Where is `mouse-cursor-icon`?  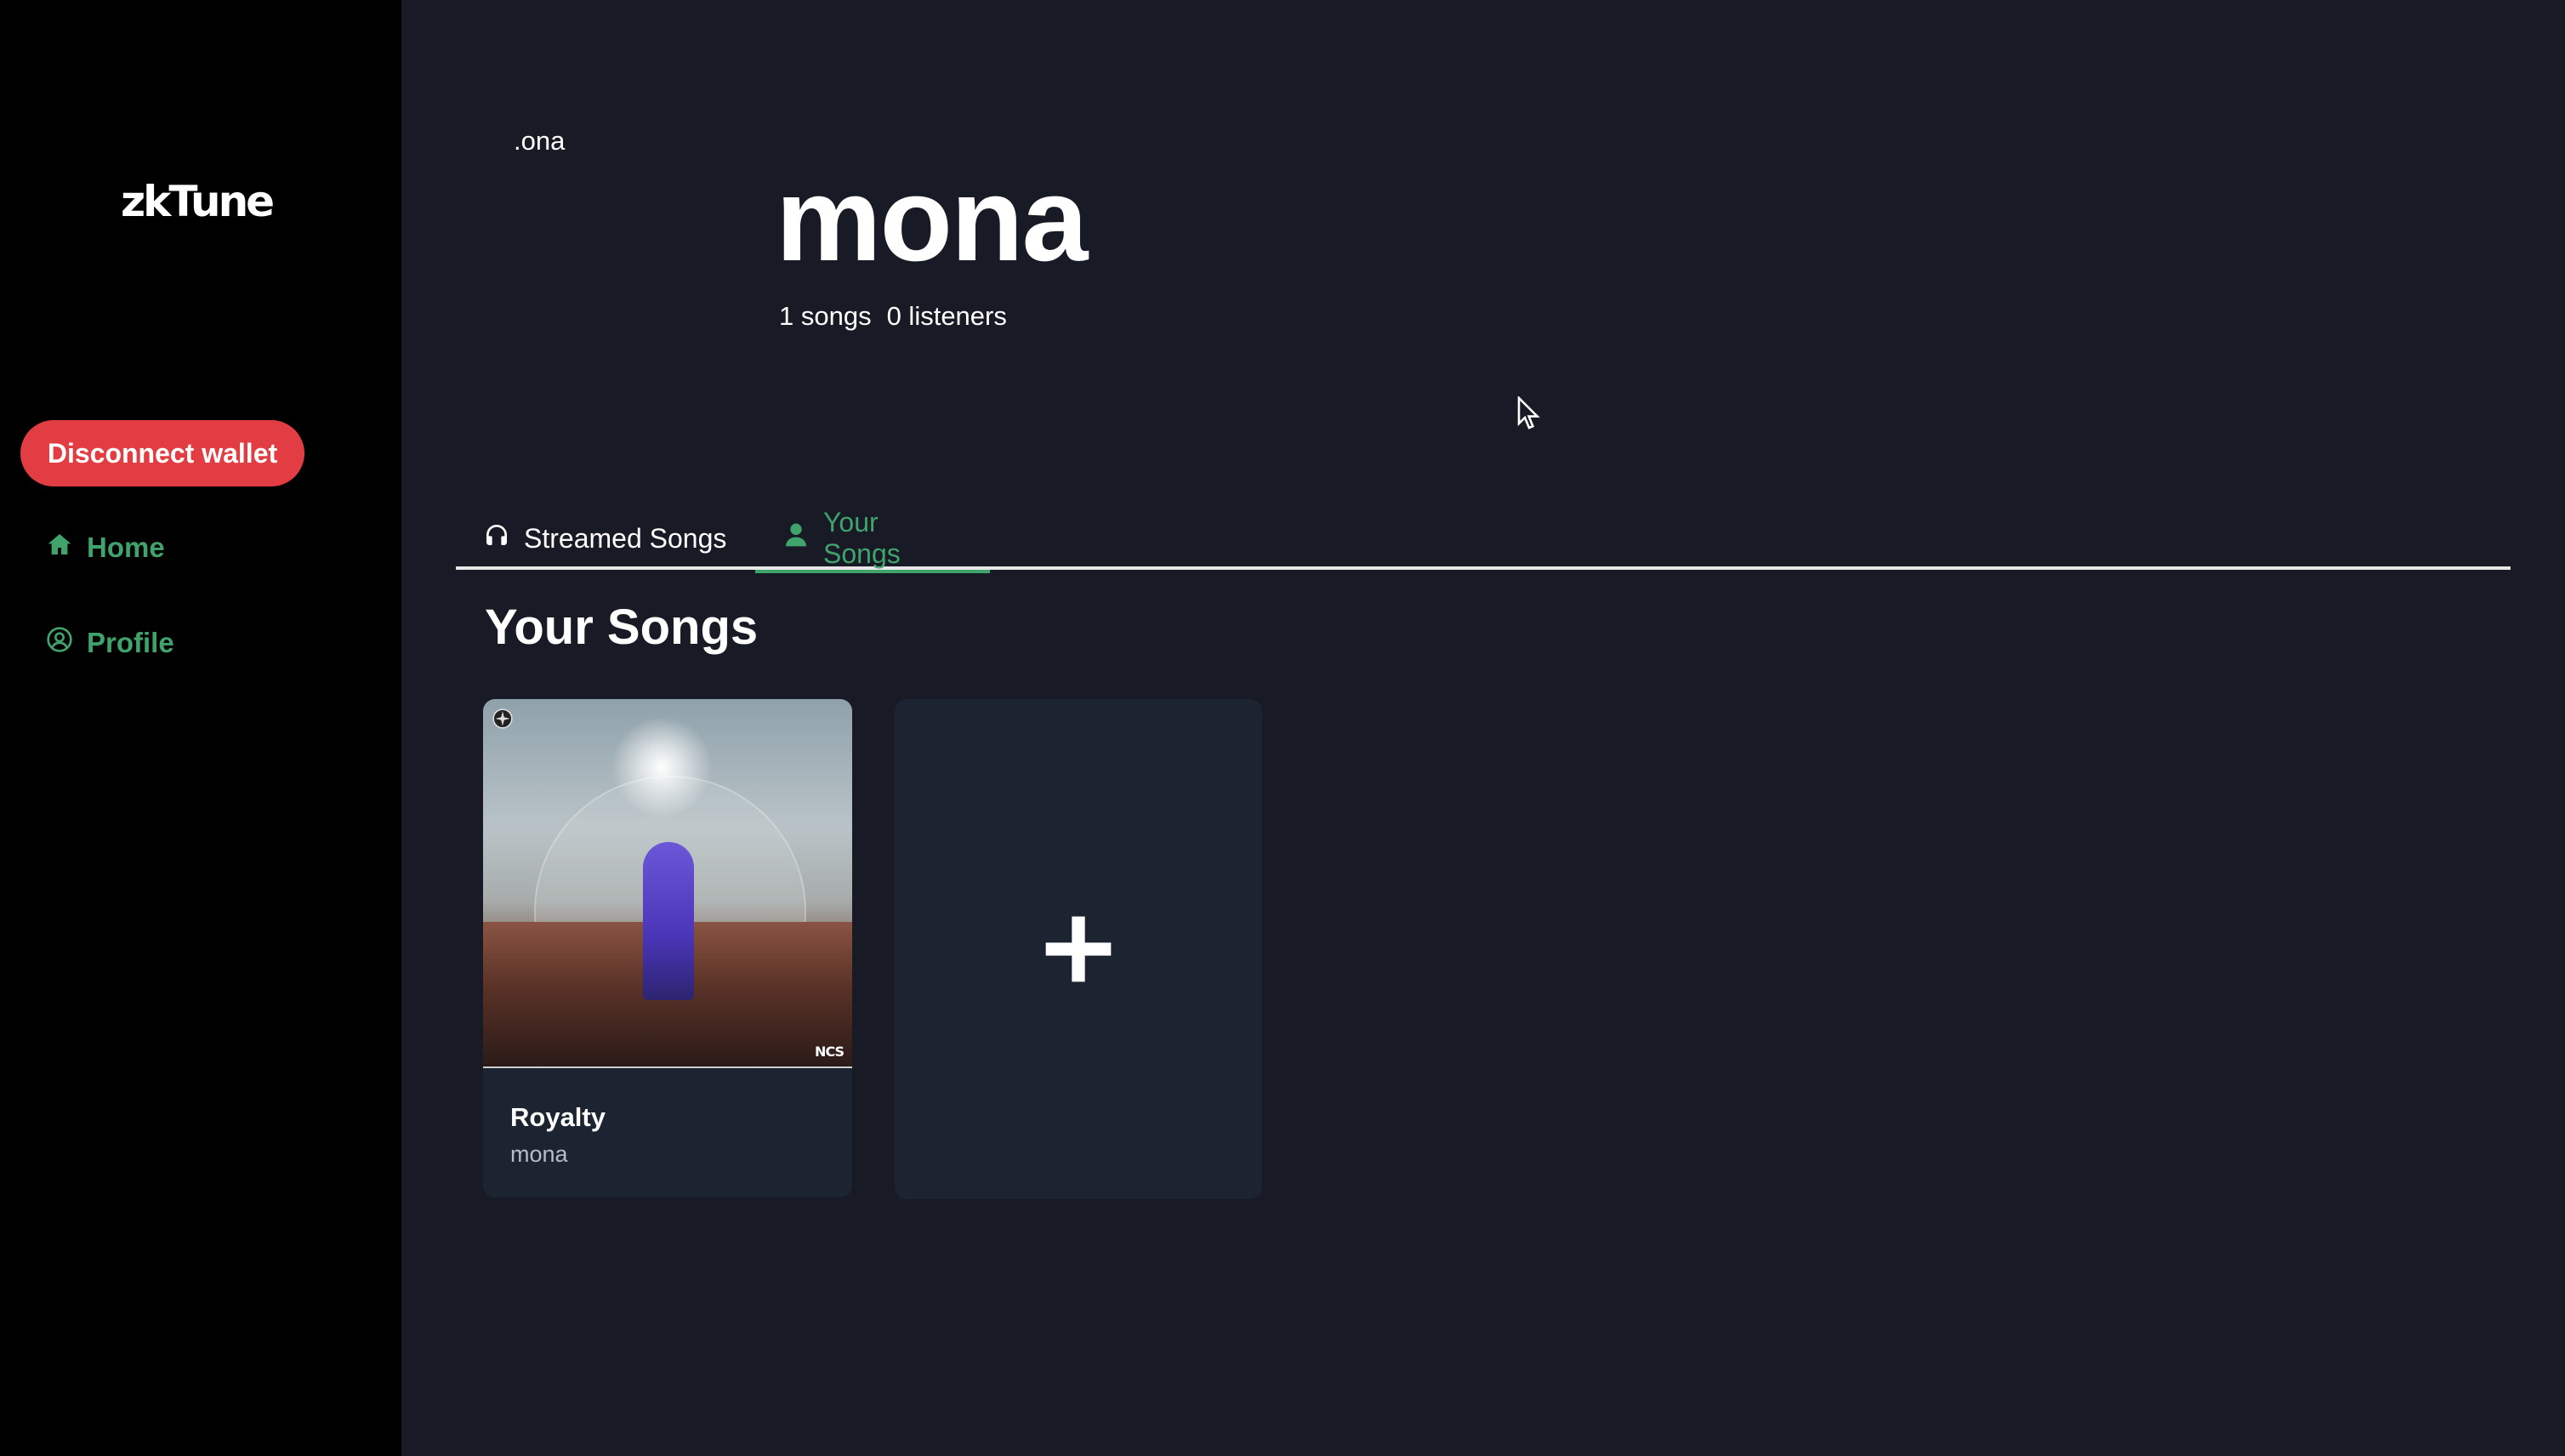
mouse-cursor-icon is located at coordinates (1528, 412).